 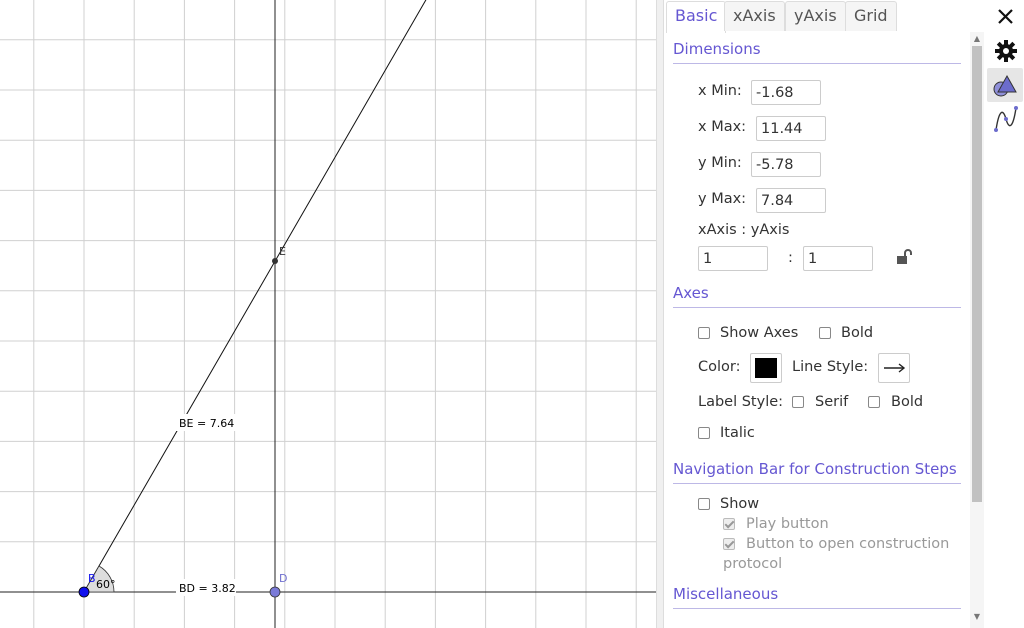 I want to click on line-style-button, so click(x=894, y=368).